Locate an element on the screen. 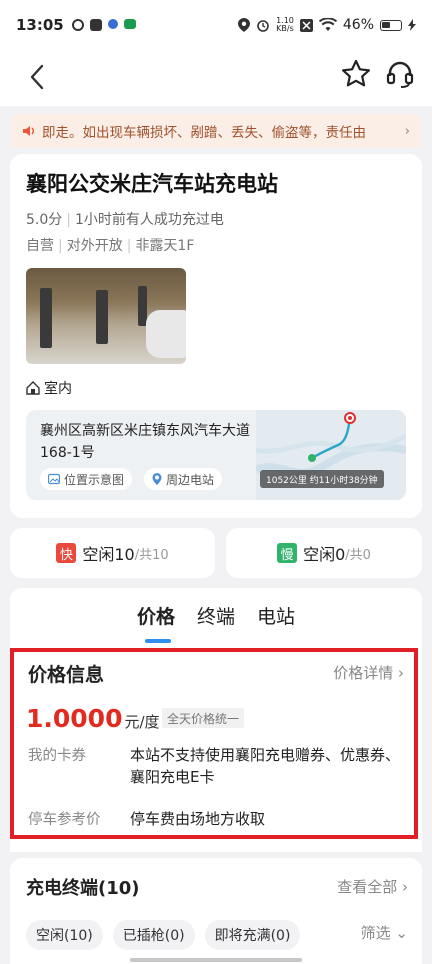 The height and width of the screenshot is (964, 432). notice-text: 即走。如出现车辆损坏、剐蹭、丢失、偷盗等，责任由 is located at coordinates (204, 133).